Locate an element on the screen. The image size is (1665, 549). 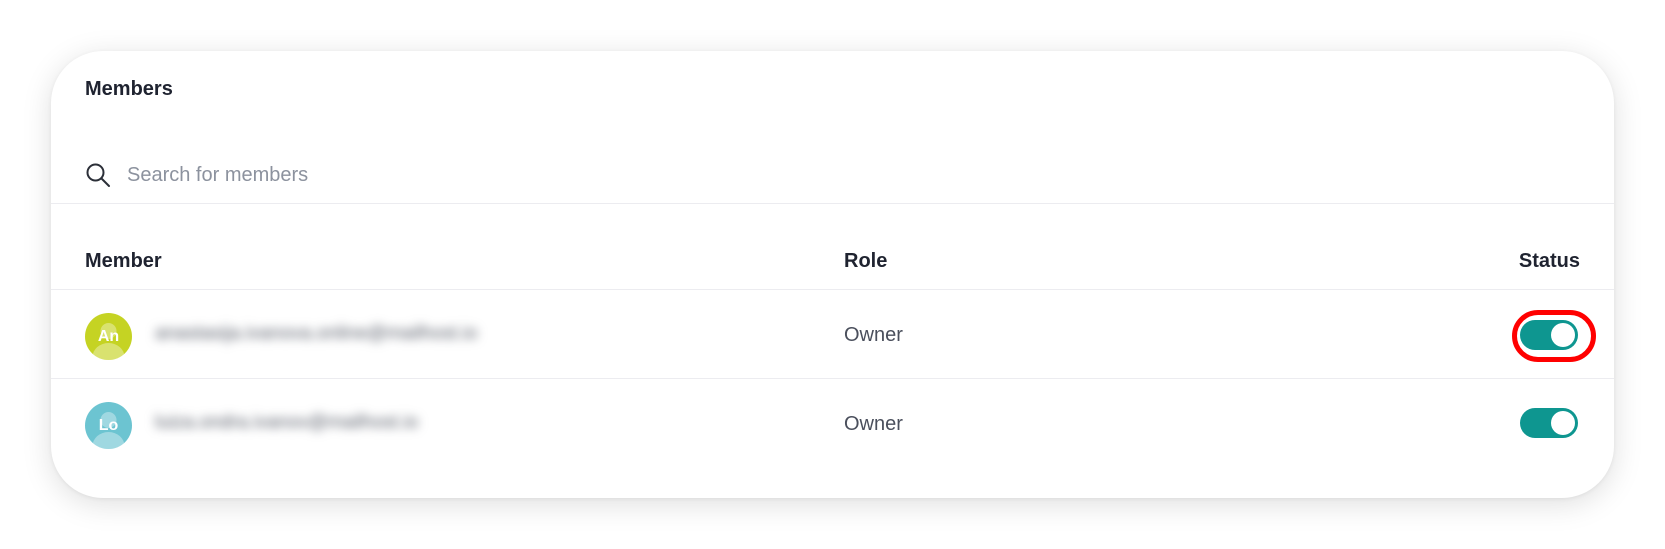
column-header-member: Member is located at coordinates (123, 261).